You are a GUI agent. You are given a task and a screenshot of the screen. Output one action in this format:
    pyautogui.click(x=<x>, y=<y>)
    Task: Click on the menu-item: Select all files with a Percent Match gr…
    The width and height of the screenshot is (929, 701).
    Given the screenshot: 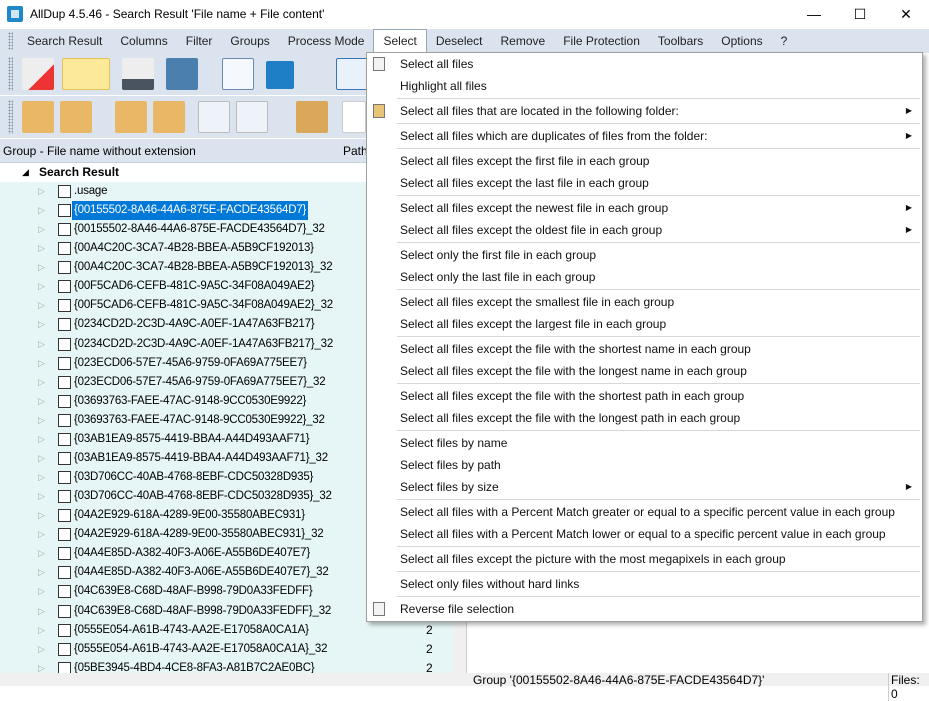 What is the action you would take?
    pyautogui.click(x=644, y=512)
    